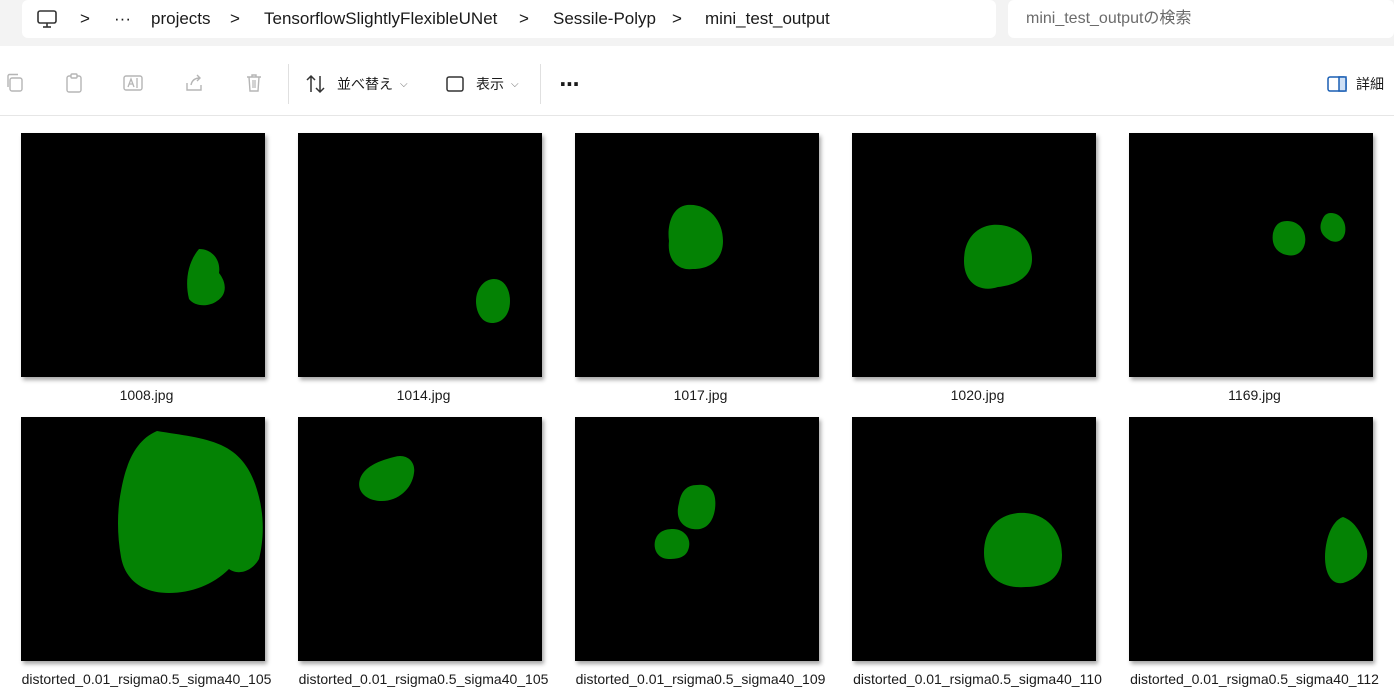 This screenshot has width=1394, height=696. What do you see at coordinates (1355, 84) in the screenshot?
I see `details-button: 詳細` at bounding box center [1355, 84].